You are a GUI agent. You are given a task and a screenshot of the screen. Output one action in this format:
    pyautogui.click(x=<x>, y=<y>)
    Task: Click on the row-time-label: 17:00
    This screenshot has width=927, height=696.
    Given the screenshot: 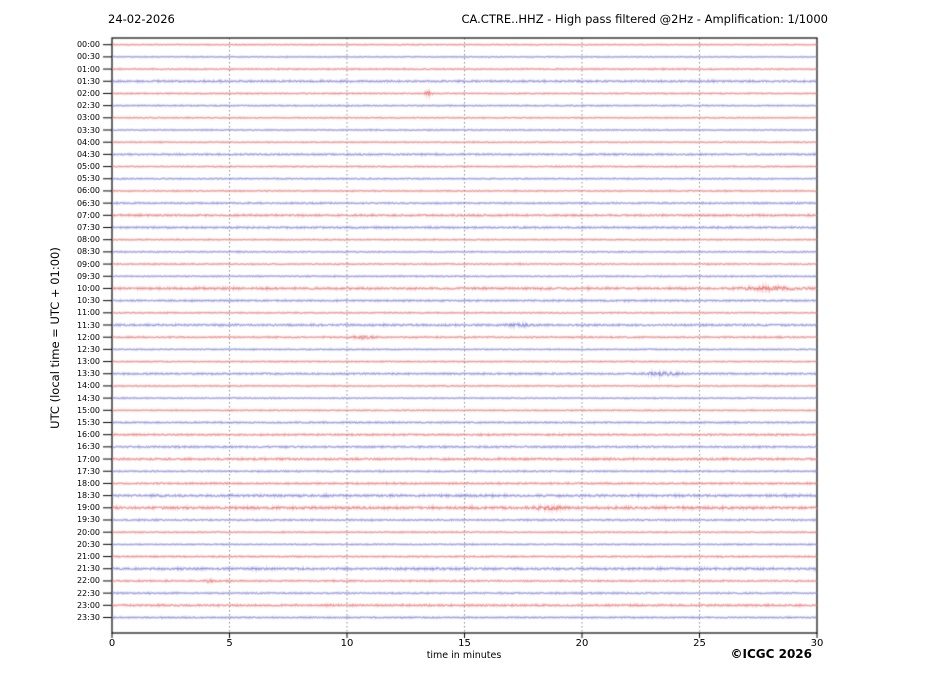 What is the action you would take?
    pyautogui.click(x=88, y=459)
    